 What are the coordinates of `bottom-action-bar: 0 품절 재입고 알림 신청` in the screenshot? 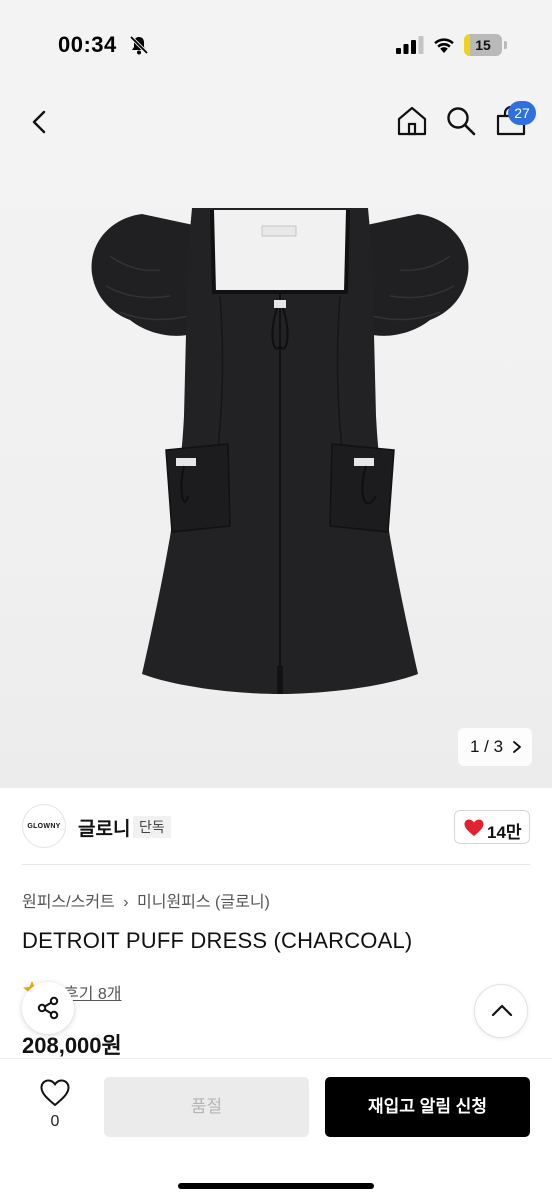 It's located at (276, 1129).